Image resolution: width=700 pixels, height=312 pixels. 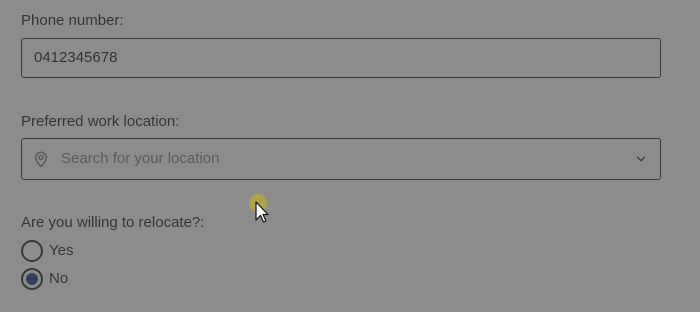 I want to click on relocate-yes-radio, so click(x=32, y=251).